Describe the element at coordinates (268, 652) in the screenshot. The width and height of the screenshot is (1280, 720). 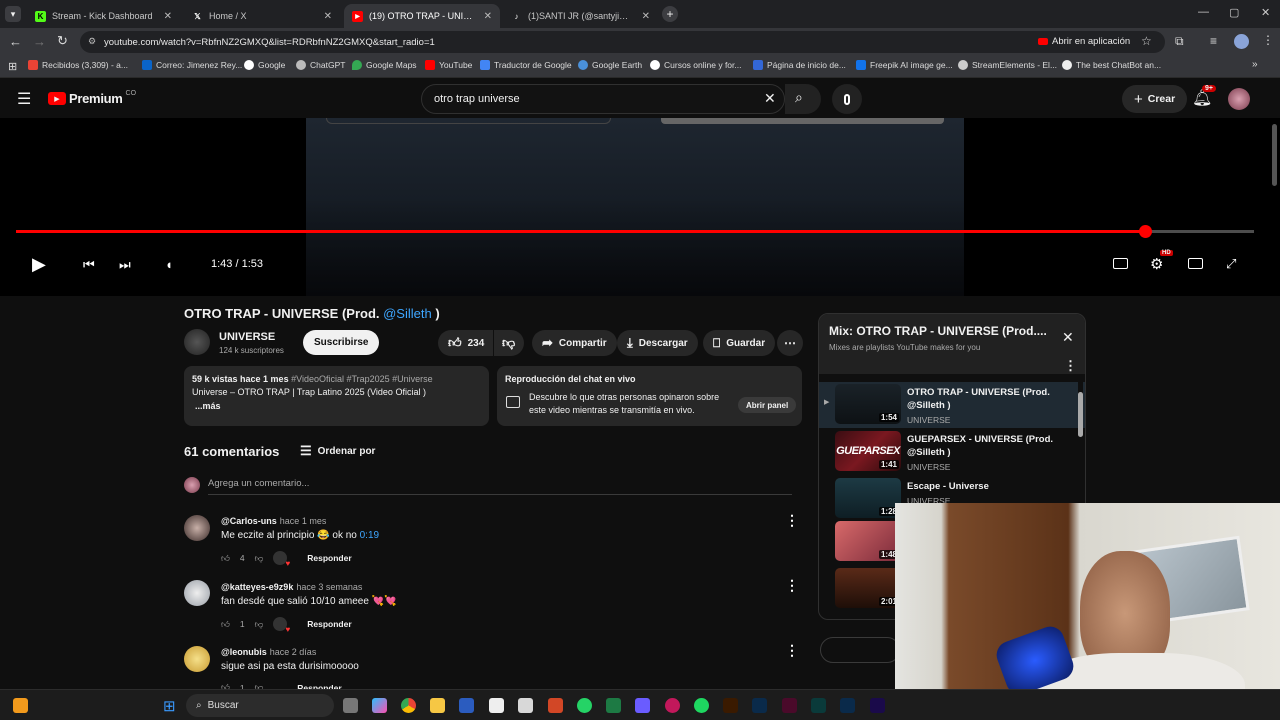
I see `comment-author: @leonubis hace 2 días` at that location.